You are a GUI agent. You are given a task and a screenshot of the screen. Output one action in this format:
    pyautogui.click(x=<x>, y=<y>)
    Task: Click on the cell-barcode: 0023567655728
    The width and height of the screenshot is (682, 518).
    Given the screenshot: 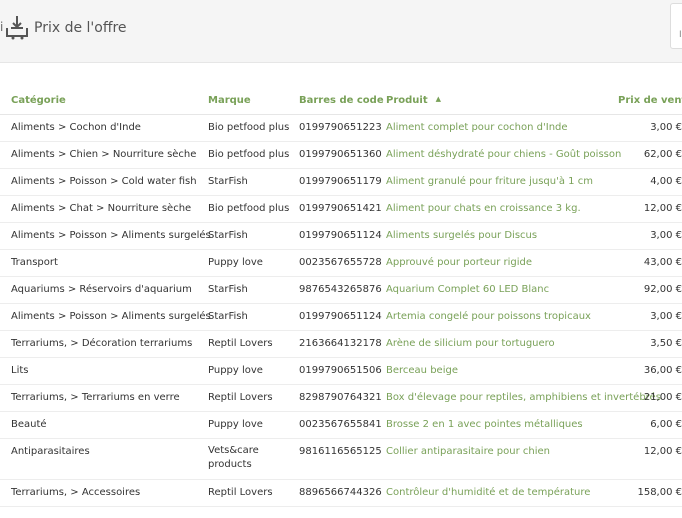 What is the action you would take?
    pyautogui.click(x=340, y=262)
    